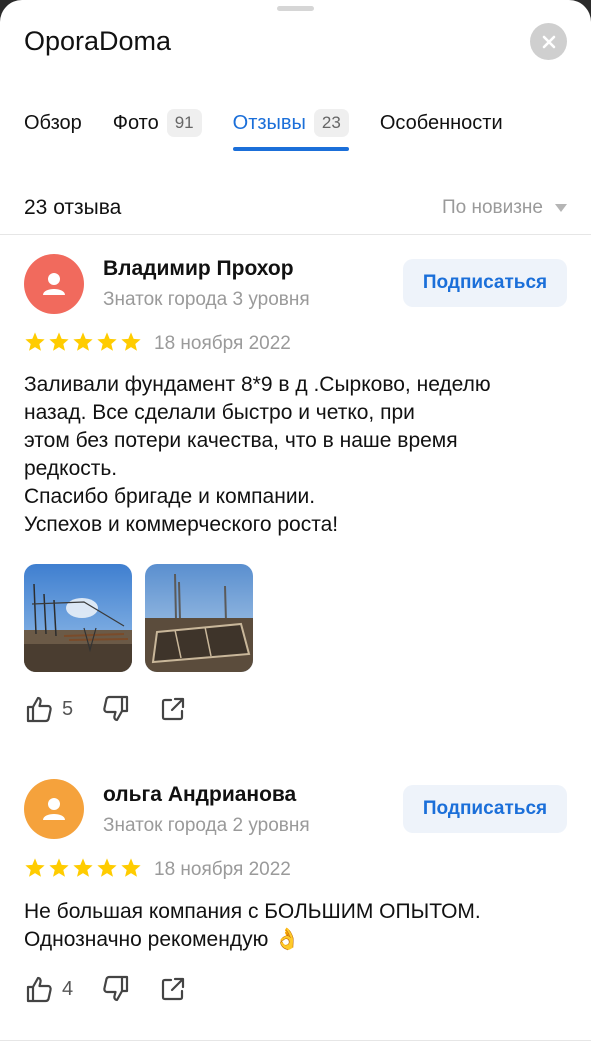 The image size is (591, 1050). I want to click on review-author: Владимир Прохор, so click(198, 269).